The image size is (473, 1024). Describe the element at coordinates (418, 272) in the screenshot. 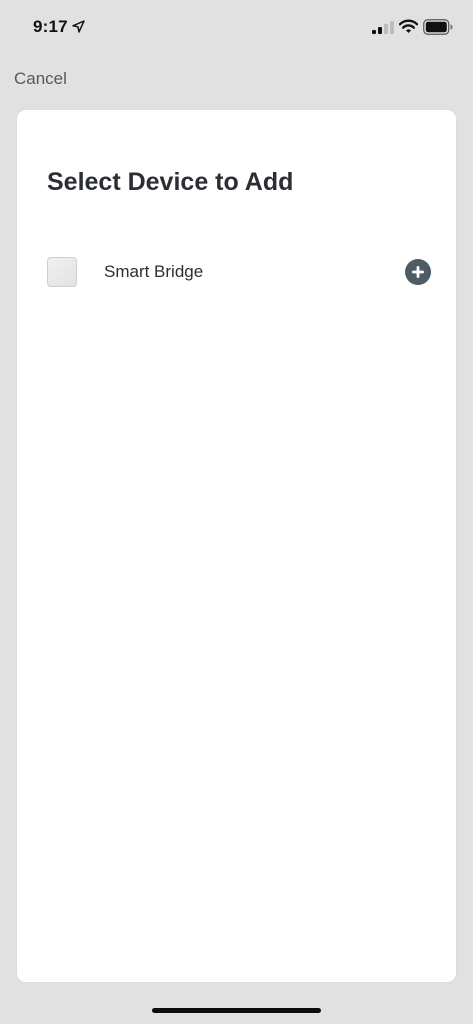

I see `plus-circle-icon` at that location.